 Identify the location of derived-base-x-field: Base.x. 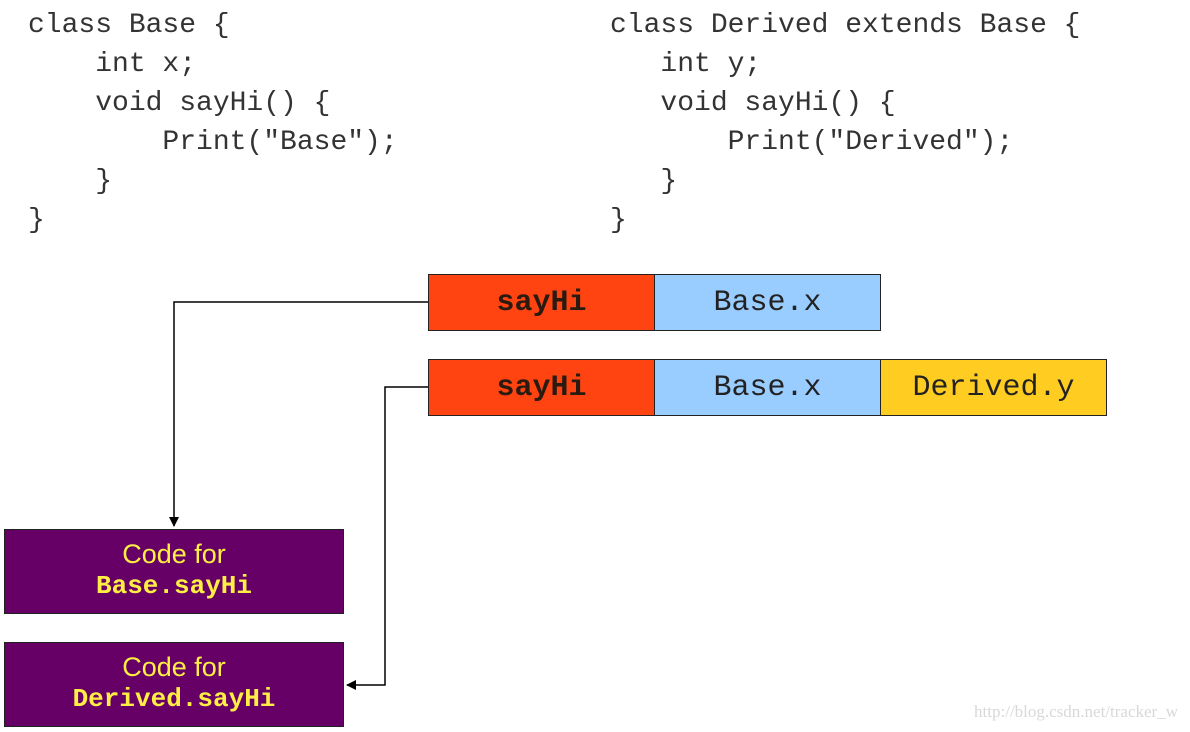
(767, 387).